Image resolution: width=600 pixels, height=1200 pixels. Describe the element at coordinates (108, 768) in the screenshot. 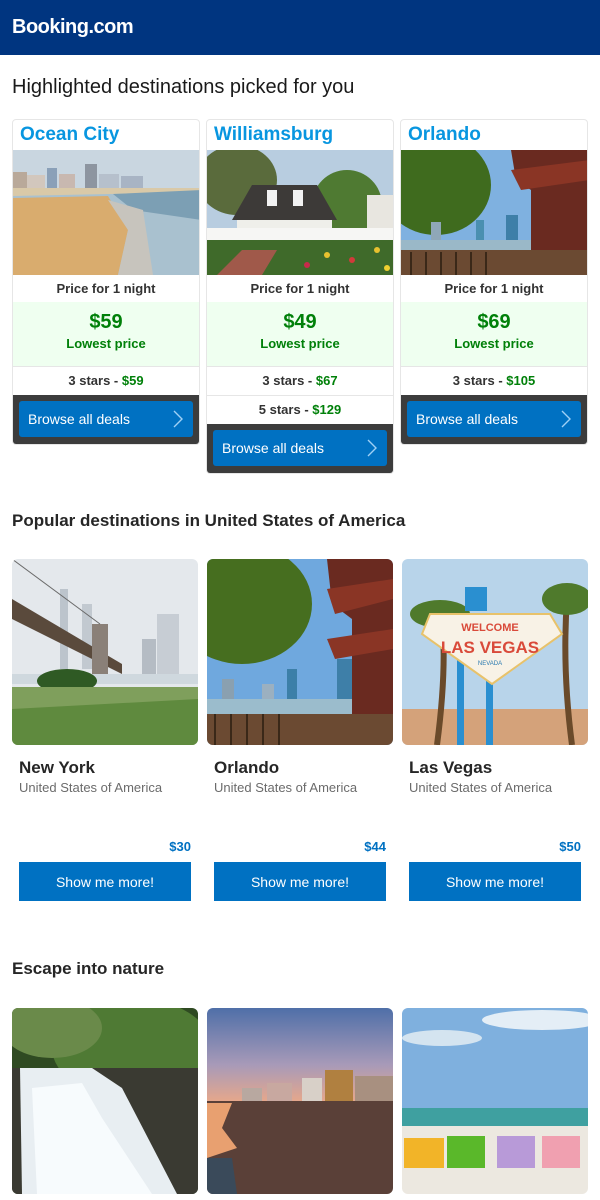

I see `destination-name: New York` at that location.